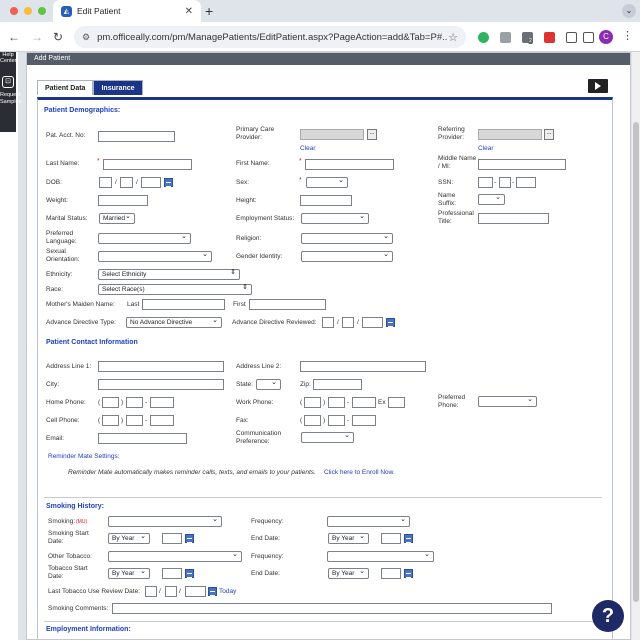  What do you see at coordinates (328, 322) in the screenshot?
I see `adv-reviewed-month-input` at bounding box center [328, 322].